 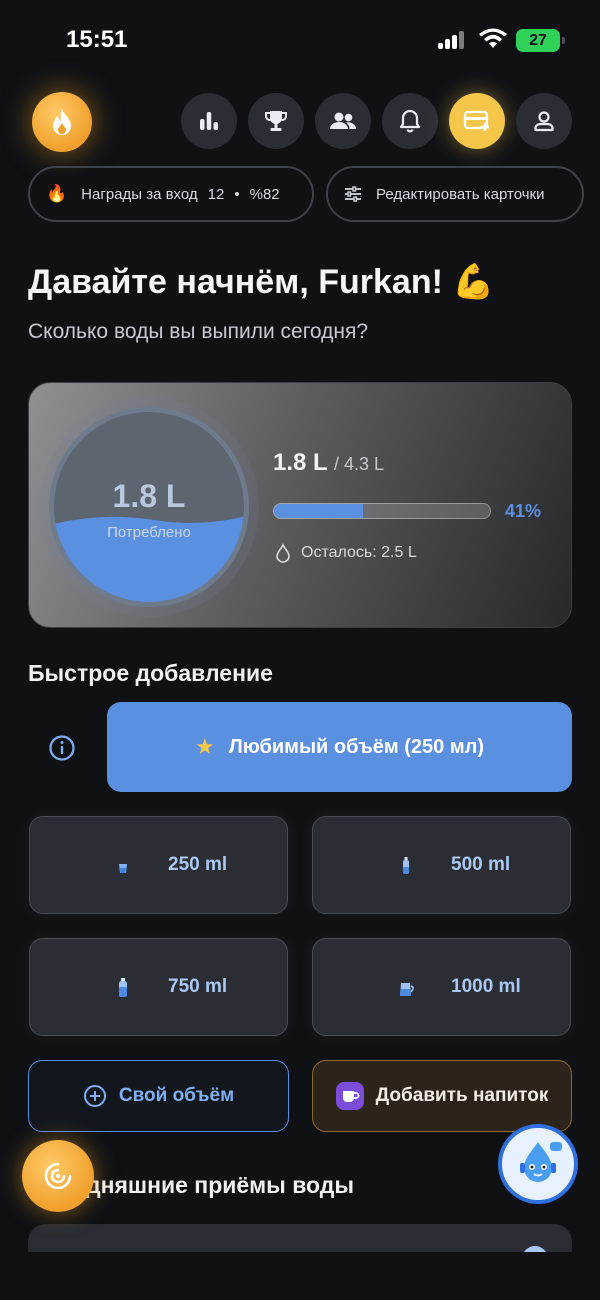 I want to click on add-250ml-button: 250 ml, so click(x=158, y=865).